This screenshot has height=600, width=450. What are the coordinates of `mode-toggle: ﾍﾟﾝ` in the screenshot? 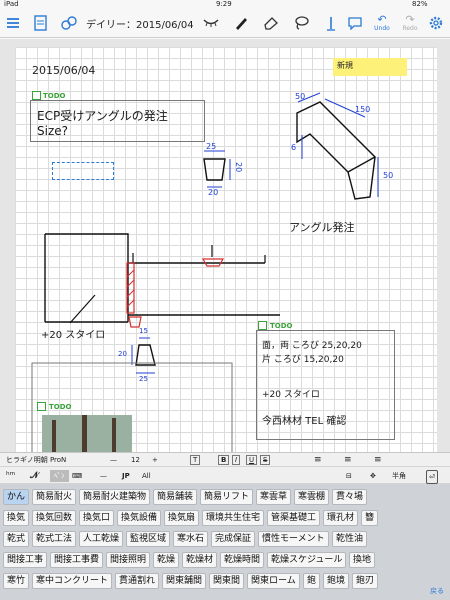 It's located at (59, 476).